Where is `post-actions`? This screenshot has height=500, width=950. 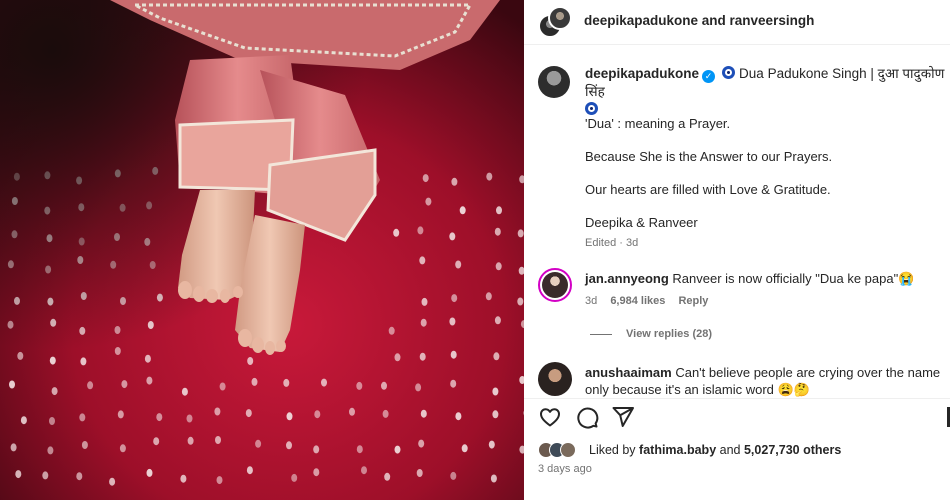 post-actions is located at coordinates (737, 416).